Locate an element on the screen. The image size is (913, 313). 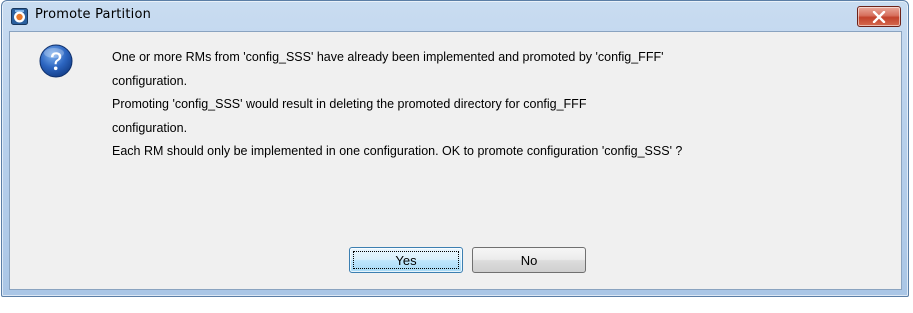
close-icon is located at coordinates (879, 16).